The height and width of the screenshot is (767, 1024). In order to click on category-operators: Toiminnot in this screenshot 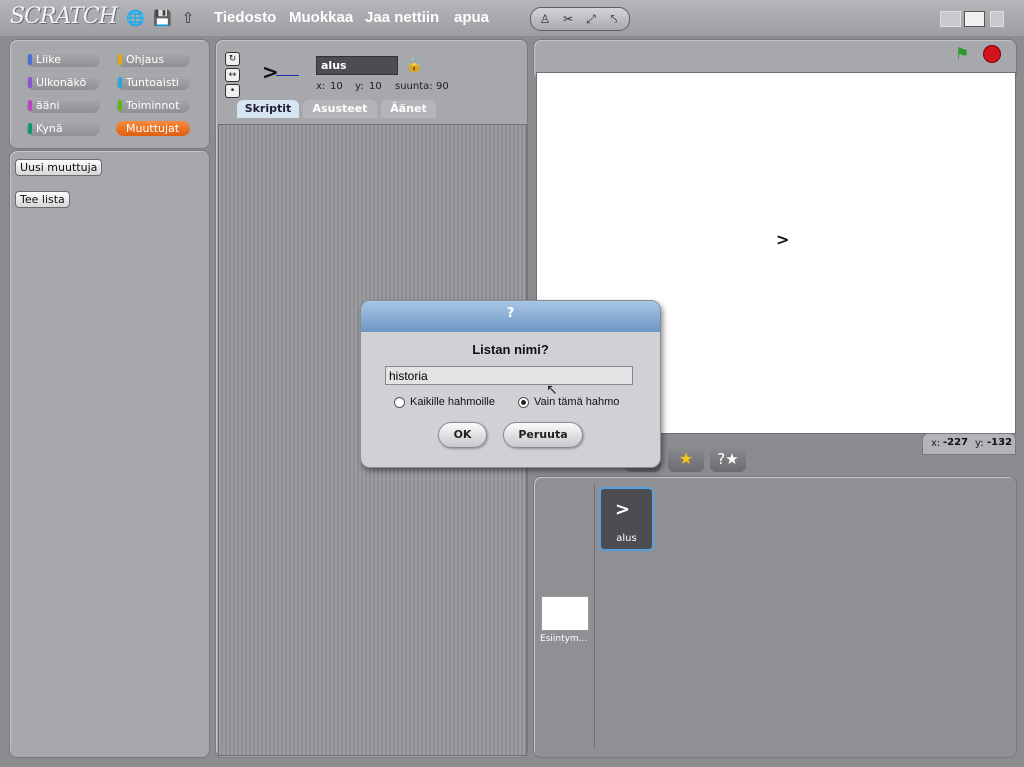, I will do `click(153, 105)`.